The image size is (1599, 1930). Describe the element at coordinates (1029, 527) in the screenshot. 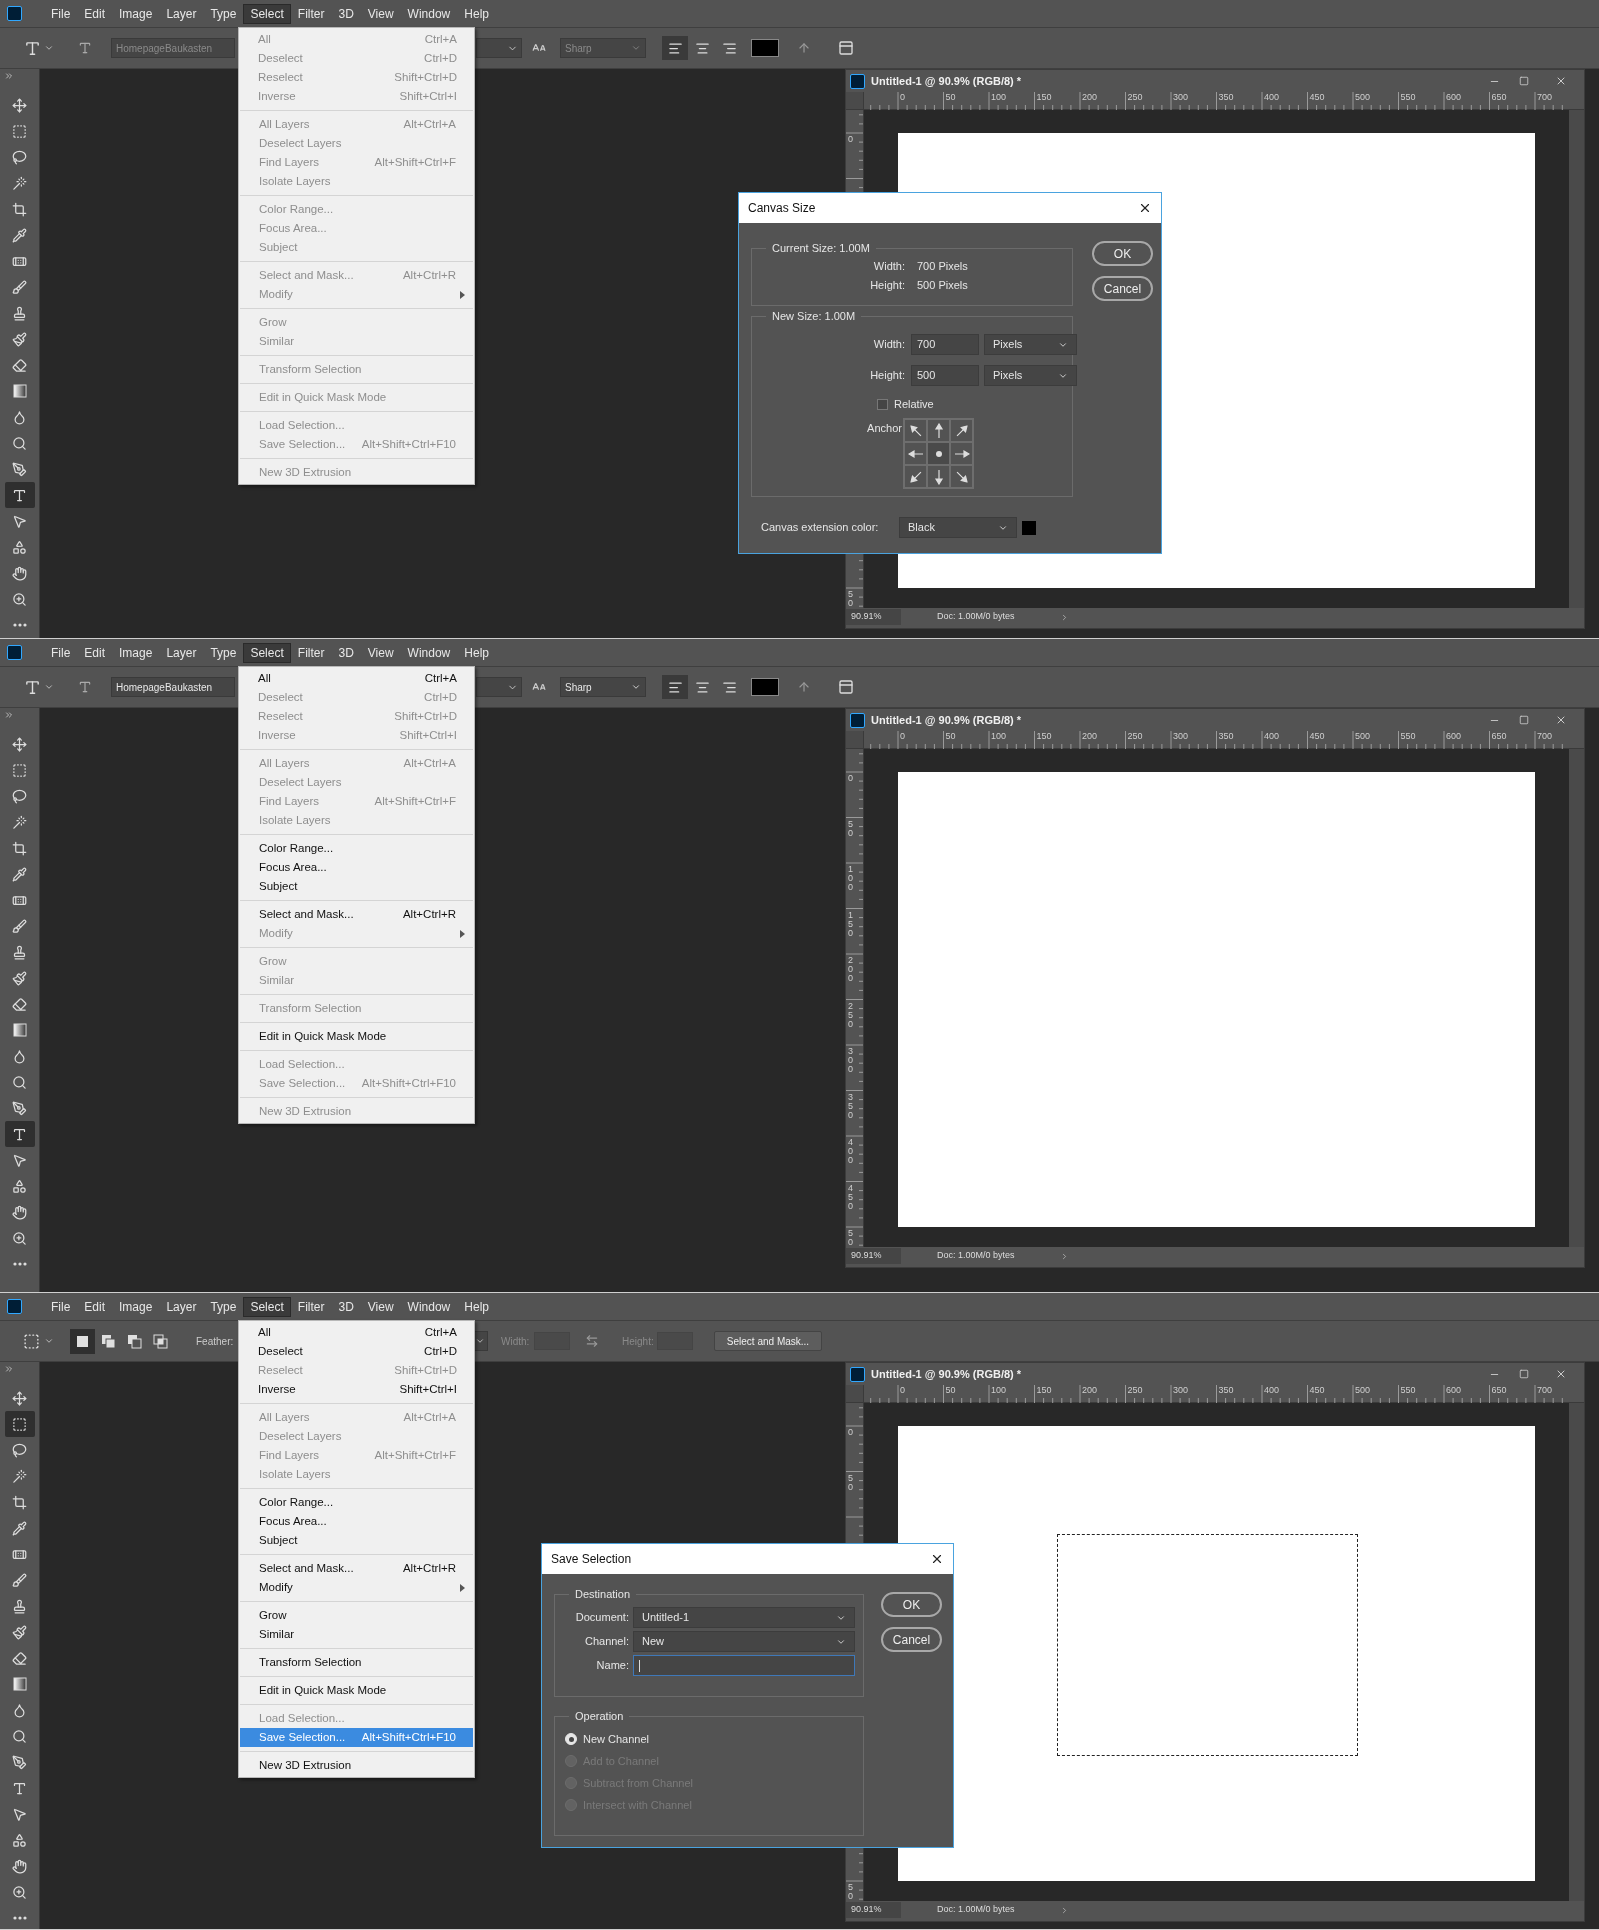

I see `extension-color-swatch` at that location.